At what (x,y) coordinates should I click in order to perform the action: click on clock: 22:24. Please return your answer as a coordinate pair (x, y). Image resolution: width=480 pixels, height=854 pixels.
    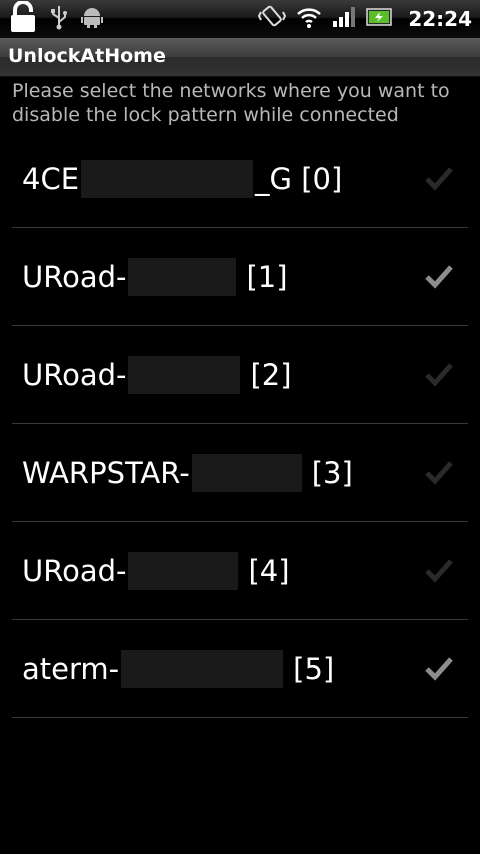
    Looking at the image, I should click on (440, 19).